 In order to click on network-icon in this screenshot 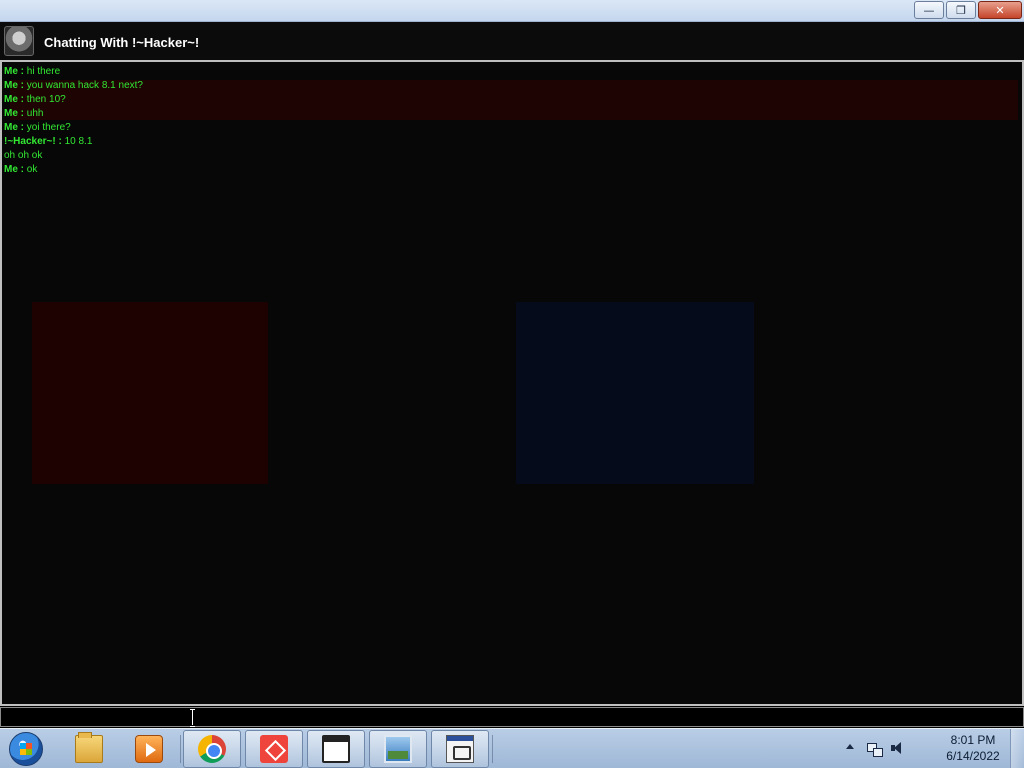, I will do `click(874, 748)`.